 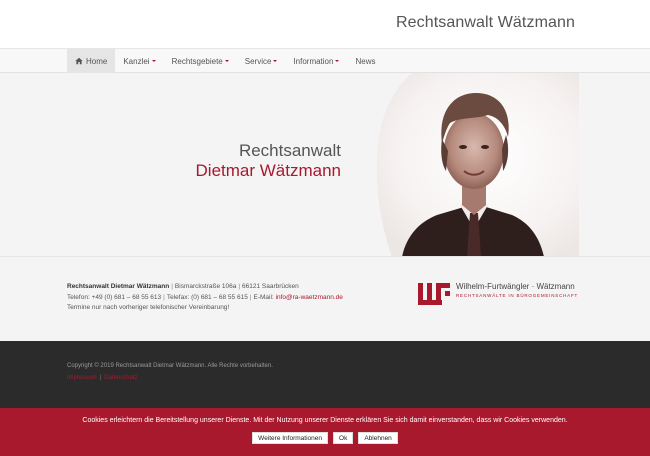 I want to click on nav-label-home: Home, so click(x=97, y=61).